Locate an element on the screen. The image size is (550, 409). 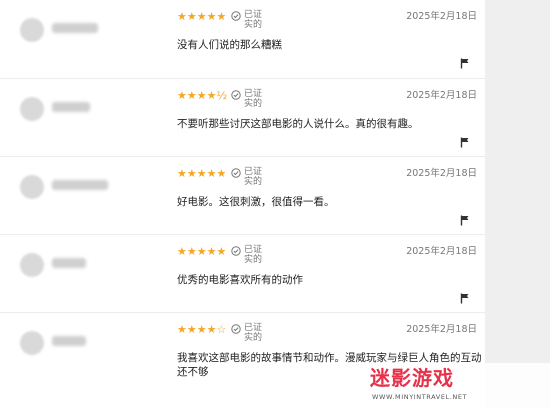
review-text: 不要听那些讨厌这部电影的人说什么。真的很有趣。 is located at coordinates (298, 124).